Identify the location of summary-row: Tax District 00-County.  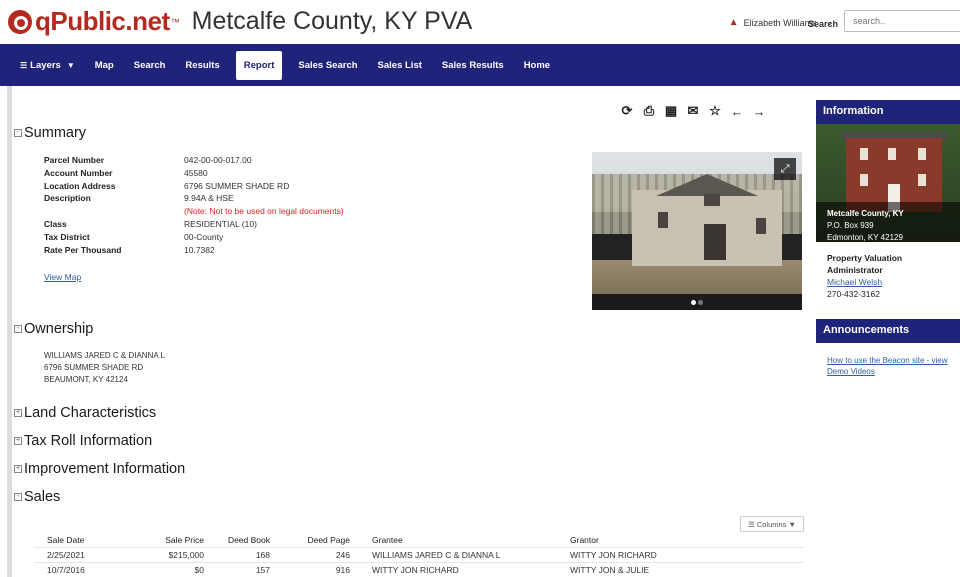
(194, 237).